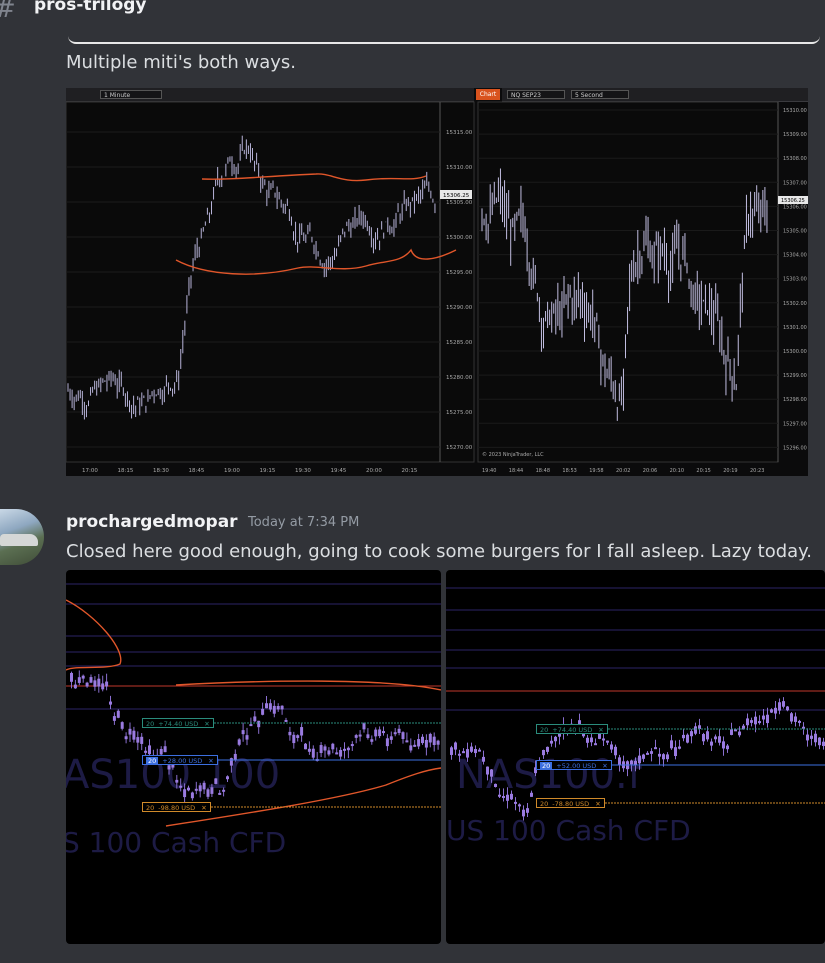  Describe the element at coordinates (795, 135) in the screenshot. I see `y-tick-label: 15309.00` at that location.